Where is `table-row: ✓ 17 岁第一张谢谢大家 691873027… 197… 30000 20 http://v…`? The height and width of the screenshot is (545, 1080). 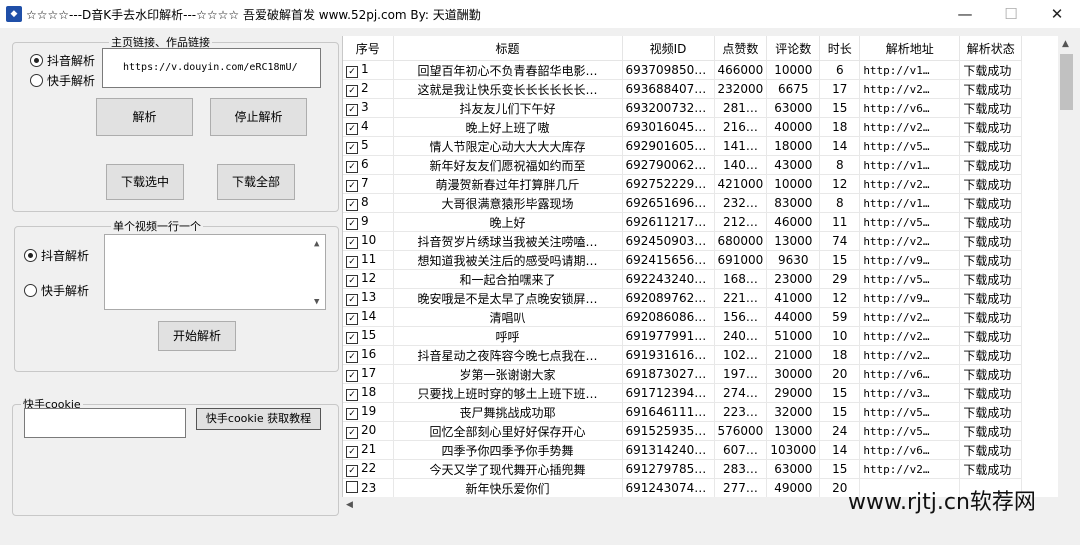 table-row: ✓ 17 岁第一张谢谢大家 691873027… 197… 30000 20 http://v… is located at coordinates (683, 374).